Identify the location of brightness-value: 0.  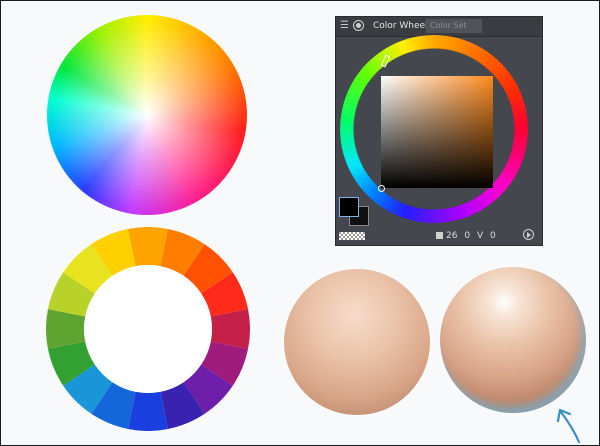
(493, 236).